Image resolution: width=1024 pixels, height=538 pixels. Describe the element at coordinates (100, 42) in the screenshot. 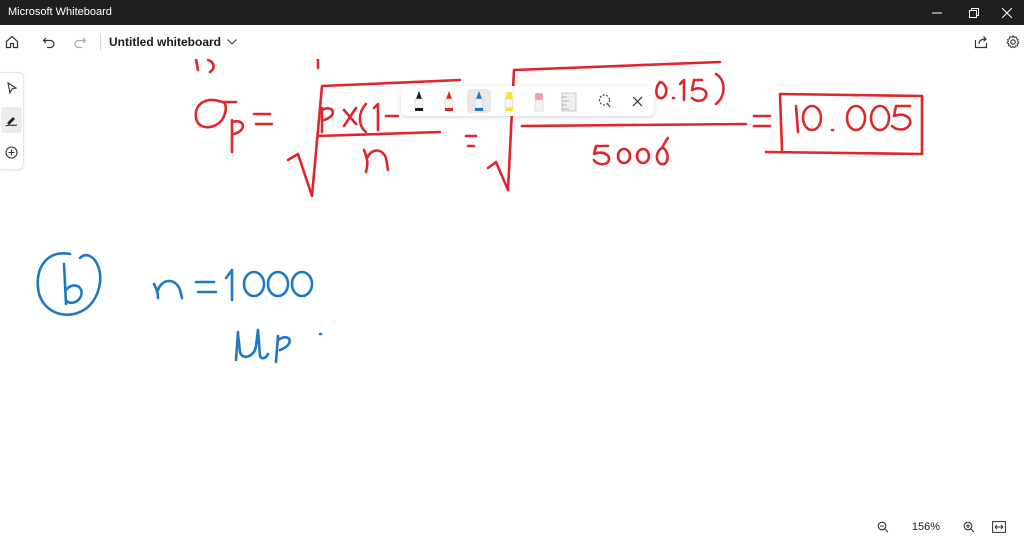

I see `toolbar-divider` at that location.